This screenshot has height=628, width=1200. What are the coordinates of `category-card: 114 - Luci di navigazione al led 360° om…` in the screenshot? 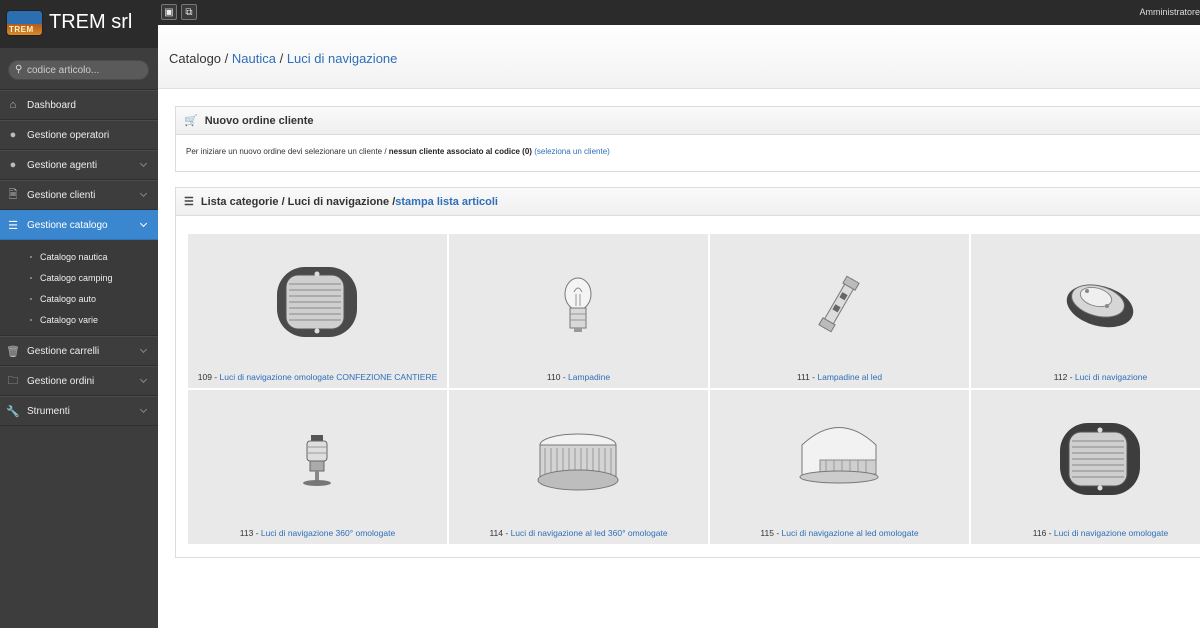 It's located at (578, 467).